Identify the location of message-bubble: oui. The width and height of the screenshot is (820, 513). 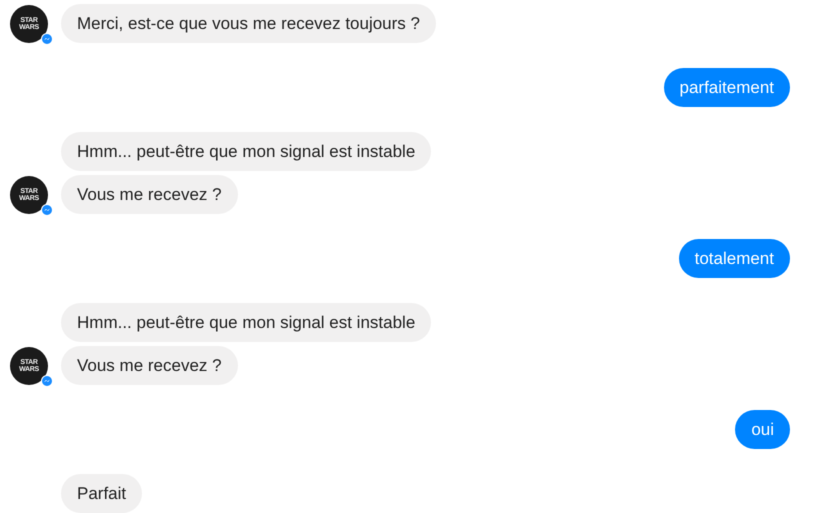
(762, 429).